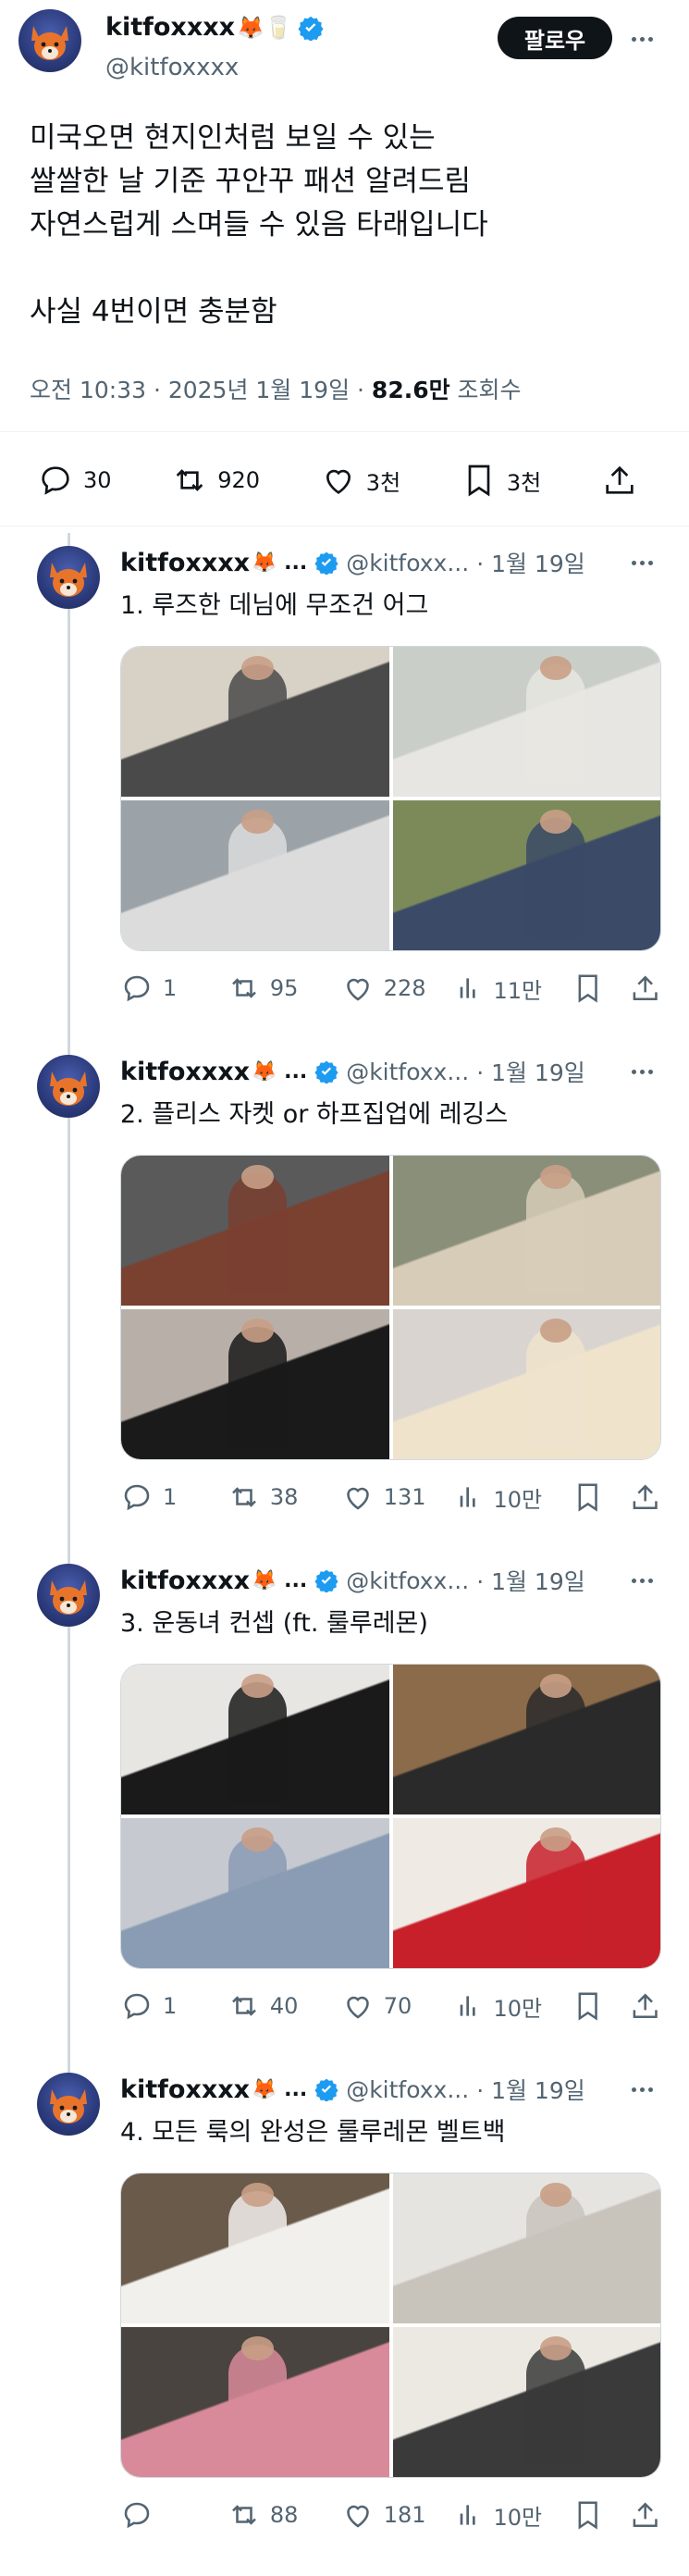  Describe the element at coordinates (555, 38) in the screenshot. I see `follow-button: 팔로우` at that location.